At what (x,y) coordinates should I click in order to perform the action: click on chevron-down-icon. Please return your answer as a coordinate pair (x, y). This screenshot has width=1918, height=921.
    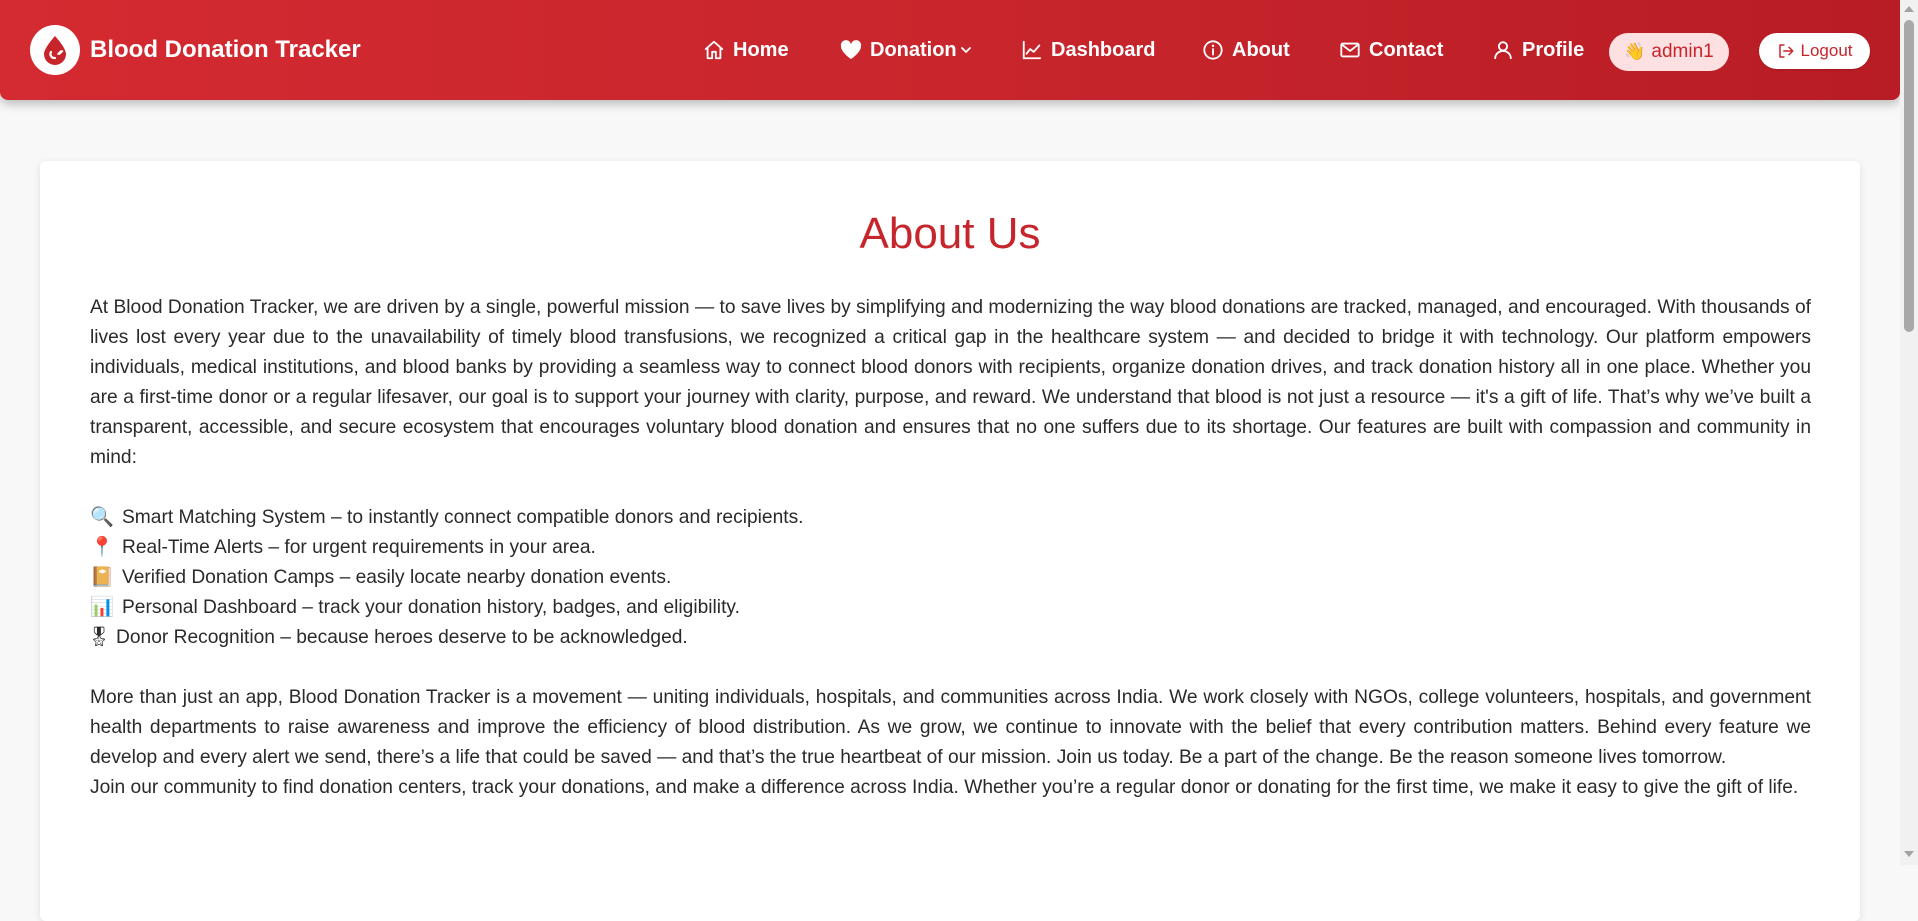
    Looking at the image, I should click on (965, 50).